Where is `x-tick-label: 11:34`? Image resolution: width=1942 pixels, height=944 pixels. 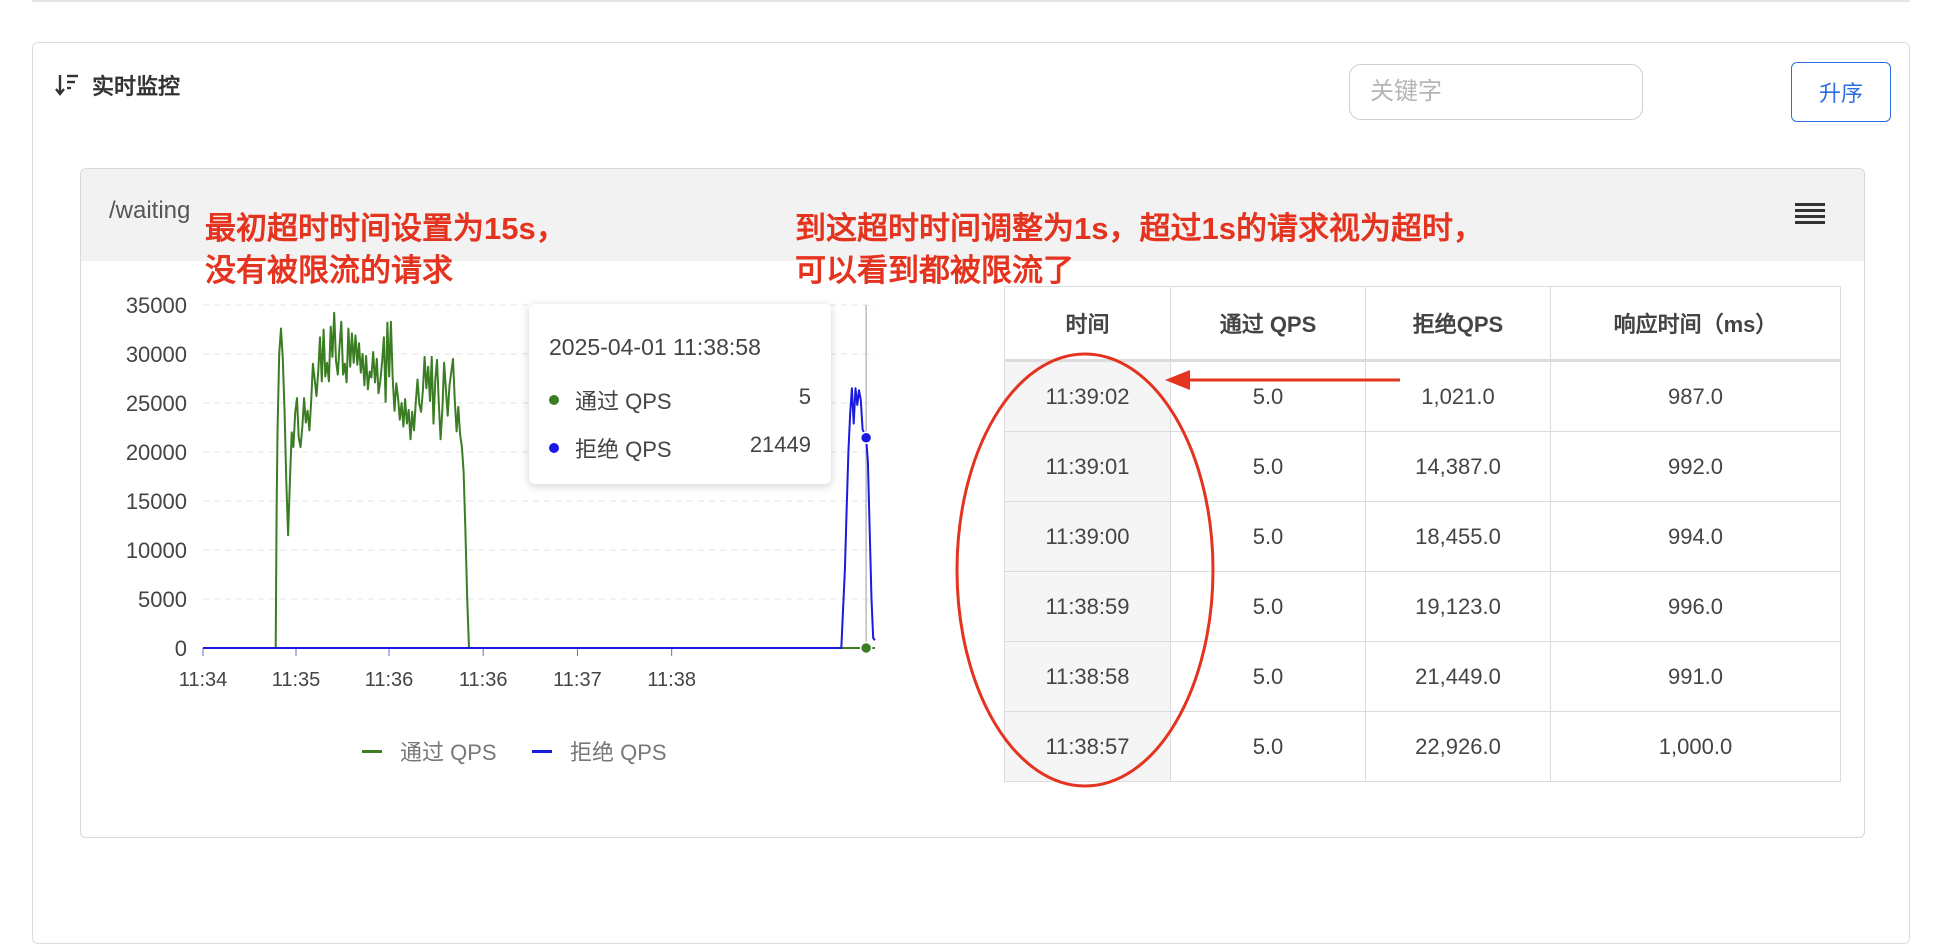
x-tick-label: 11:34 is located at coordinates (203, 680).